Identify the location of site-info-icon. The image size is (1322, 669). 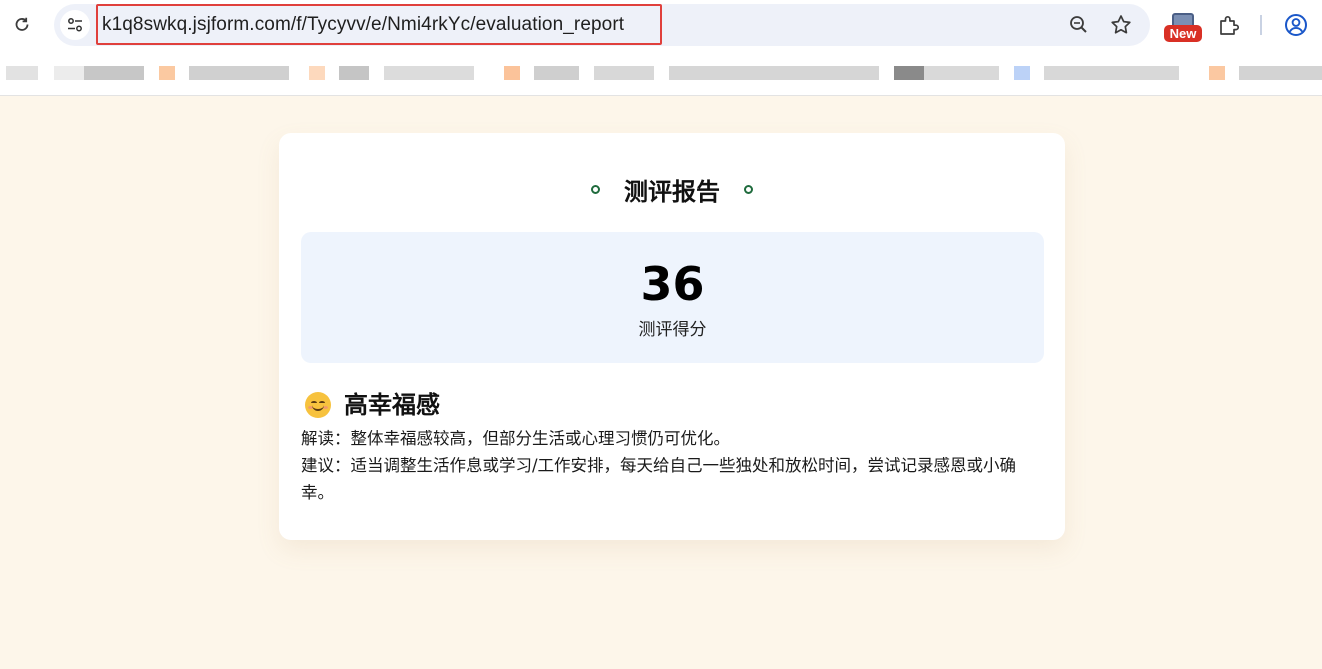
(75, 25).